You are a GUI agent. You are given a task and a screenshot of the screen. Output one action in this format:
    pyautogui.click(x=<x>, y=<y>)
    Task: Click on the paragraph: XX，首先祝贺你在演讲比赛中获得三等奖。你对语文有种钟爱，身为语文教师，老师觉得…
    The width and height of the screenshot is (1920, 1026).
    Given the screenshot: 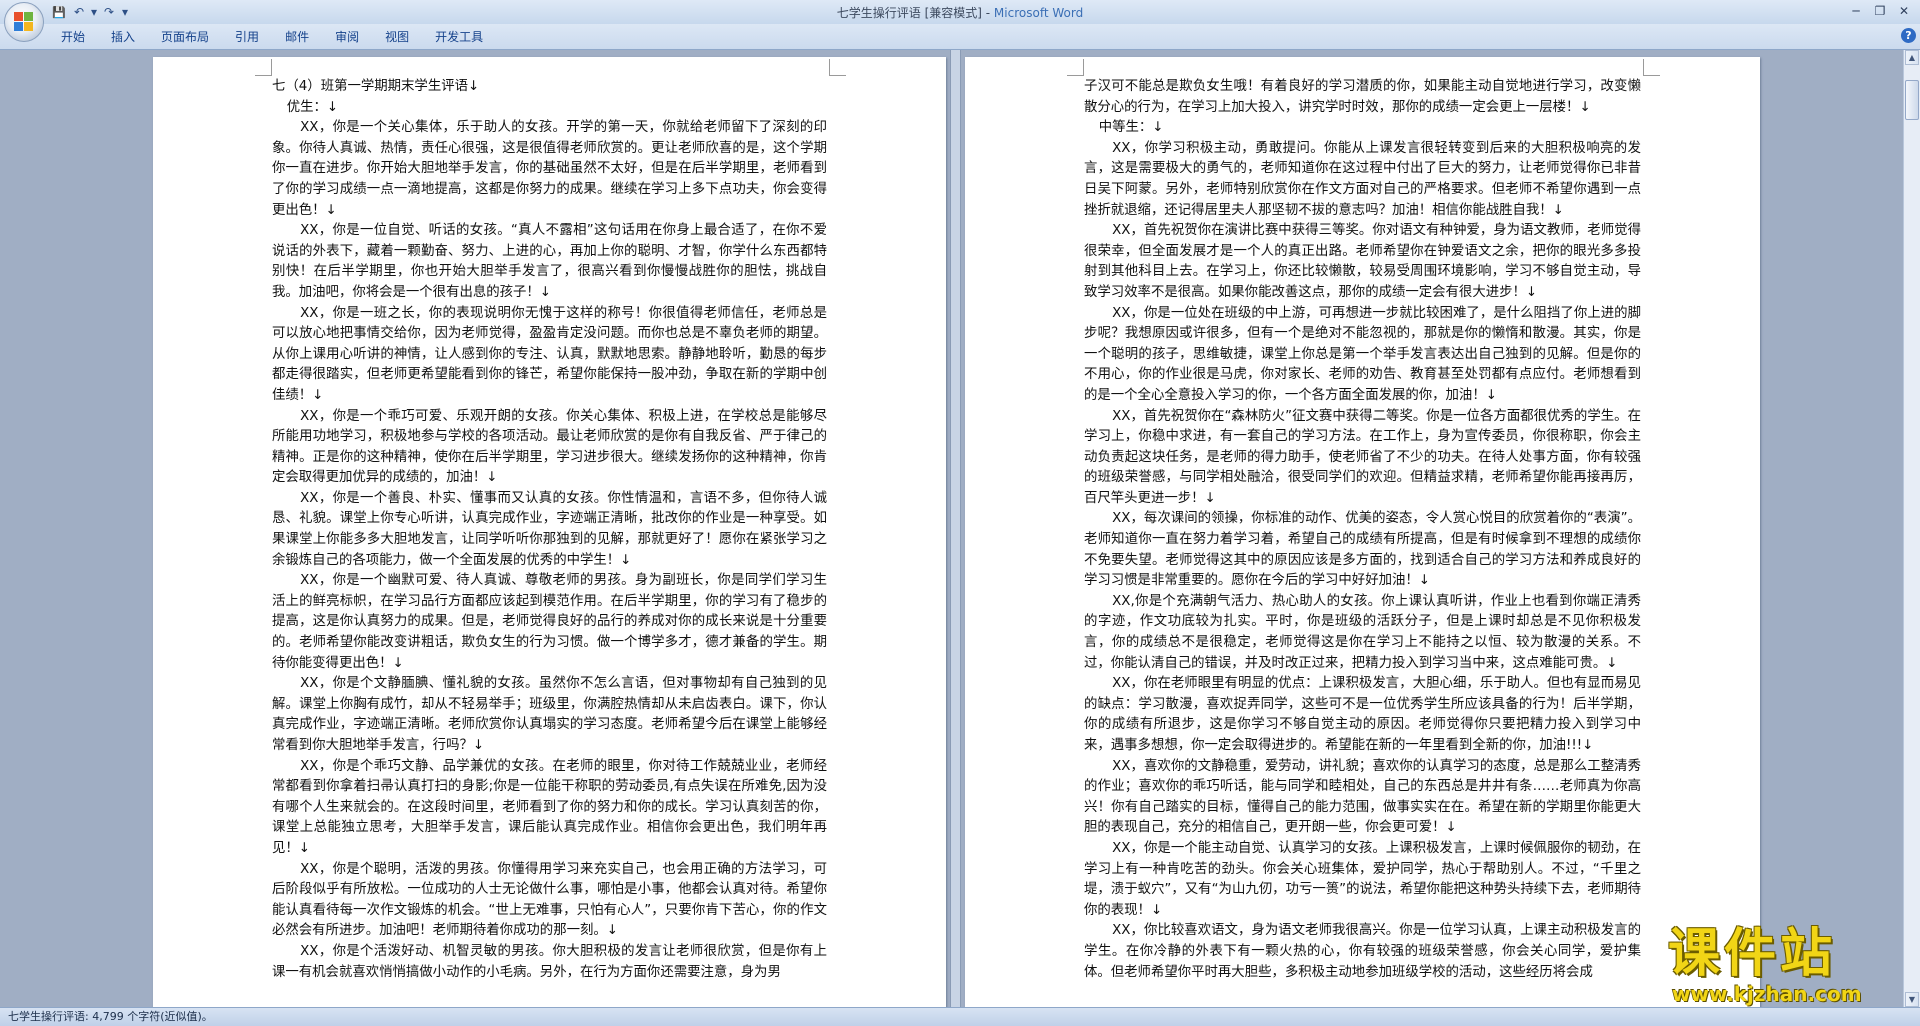 What is the action you would take?
    pyautogui.click(x=1362, y=261)
    